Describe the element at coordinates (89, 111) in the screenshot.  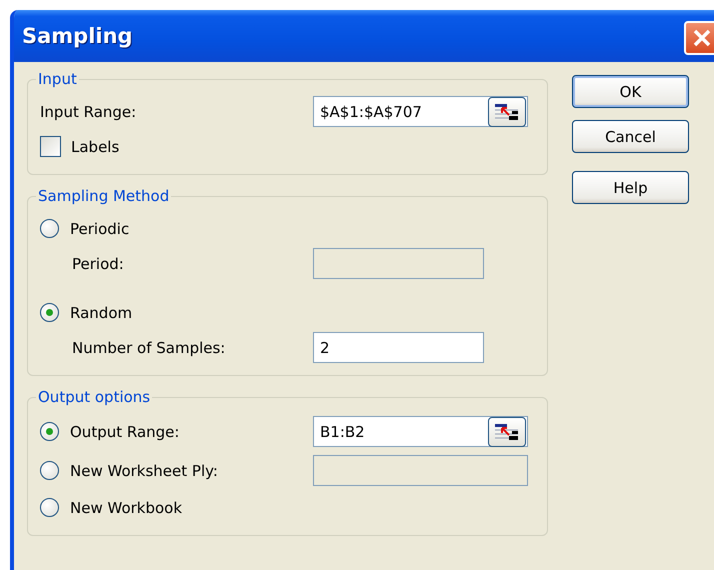
I see `field-label: Input Range:` at that location.